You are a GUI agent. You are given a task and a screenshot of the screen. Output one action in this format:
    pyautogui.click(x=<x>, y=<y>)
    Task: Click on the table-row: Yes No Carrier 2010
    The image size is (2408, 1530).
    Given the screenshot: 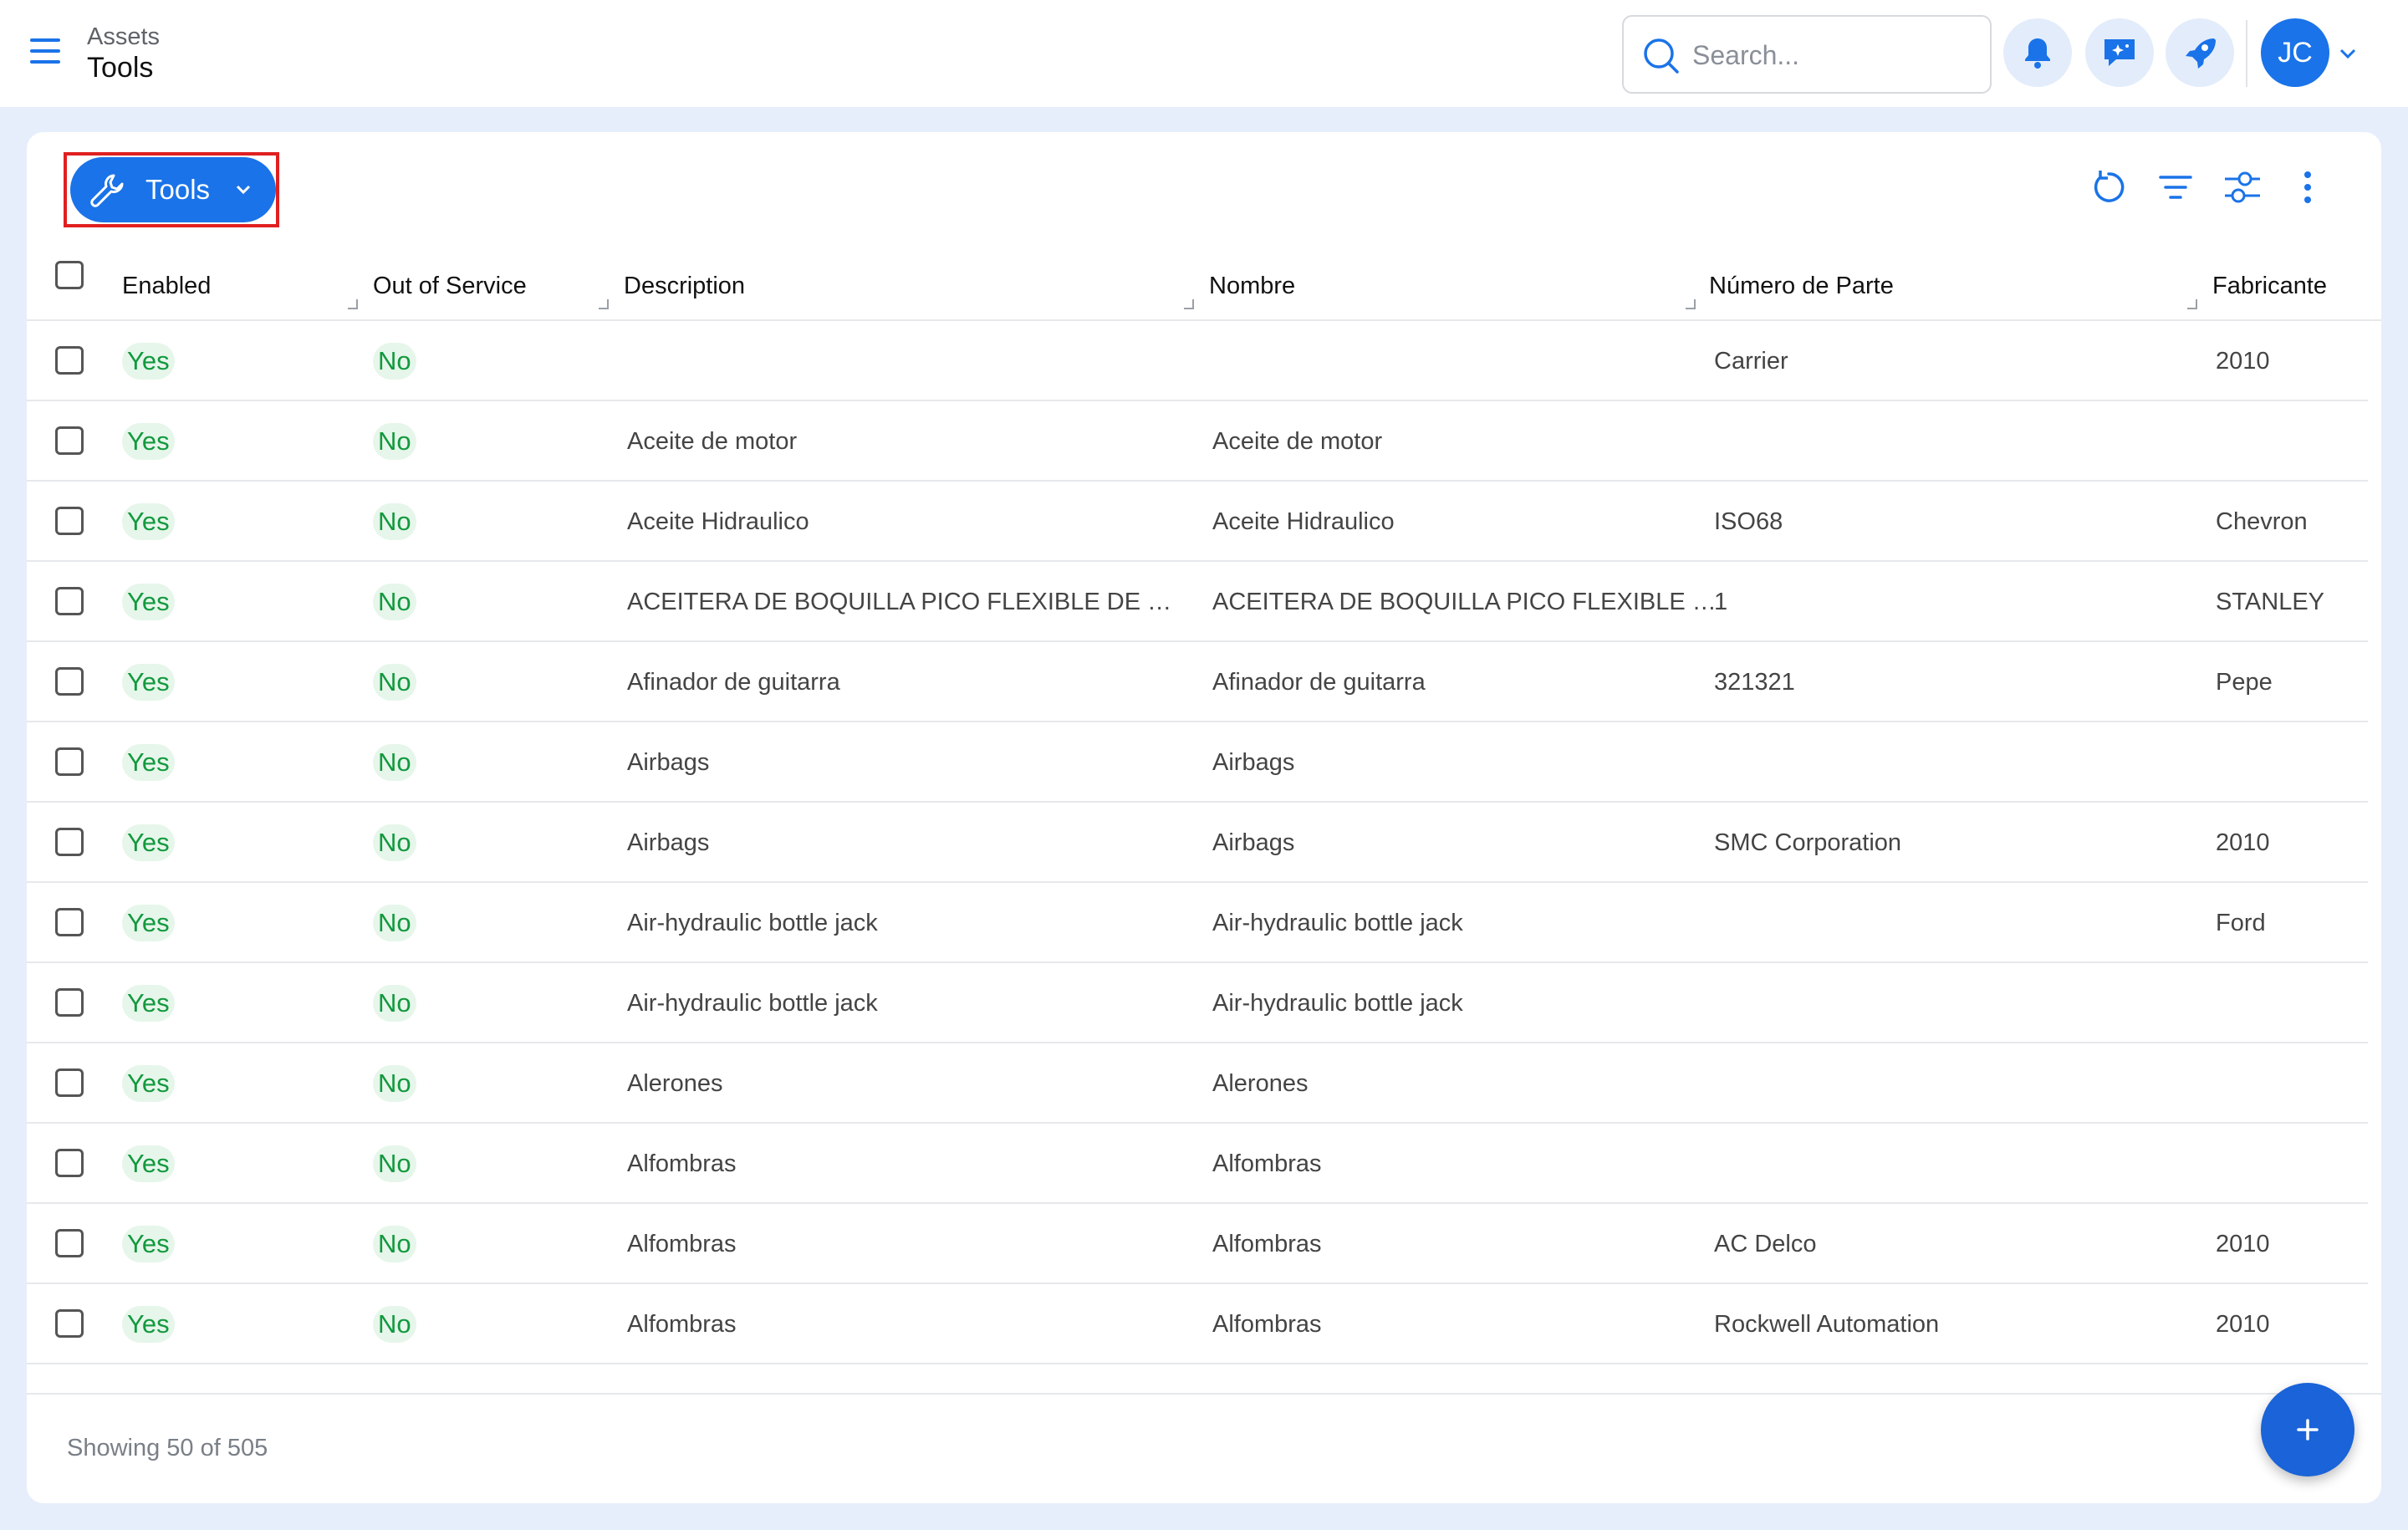 What is the action you would take?
    pyautogui.click(x=1198, y=361)
    